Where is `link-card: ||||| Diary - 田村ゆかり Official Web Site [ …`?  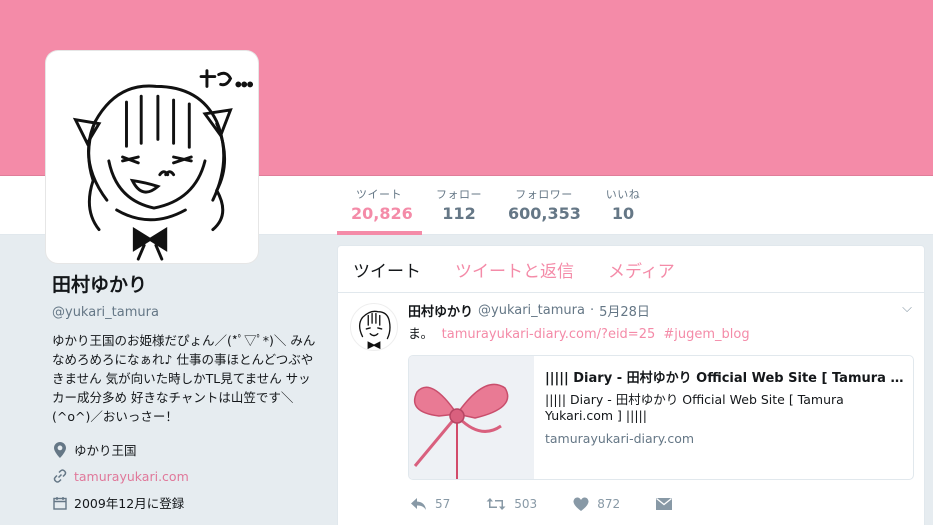 link-card: ||||| Diary - 田村ゆかり Official Web Site [ … is located at coordinates (661, 417).